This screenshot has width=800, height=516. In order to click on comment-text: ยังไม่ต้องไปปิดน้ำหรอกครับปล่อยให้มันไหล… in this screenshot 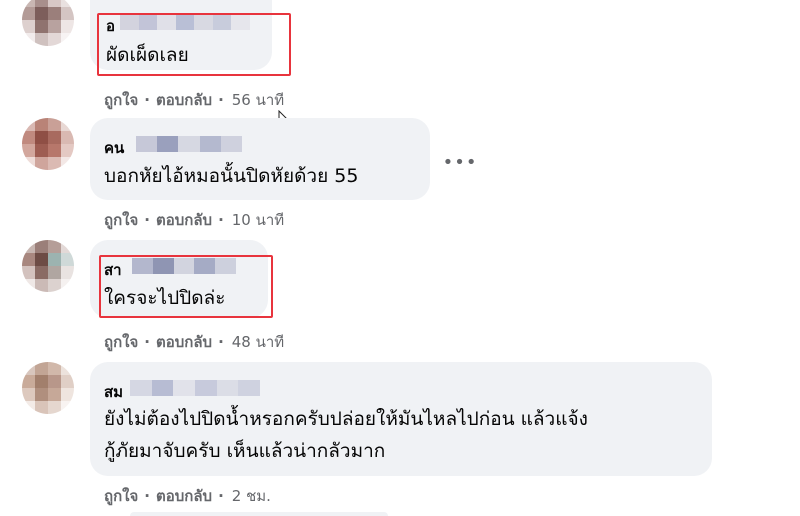, I will do `click(346, 419)`.